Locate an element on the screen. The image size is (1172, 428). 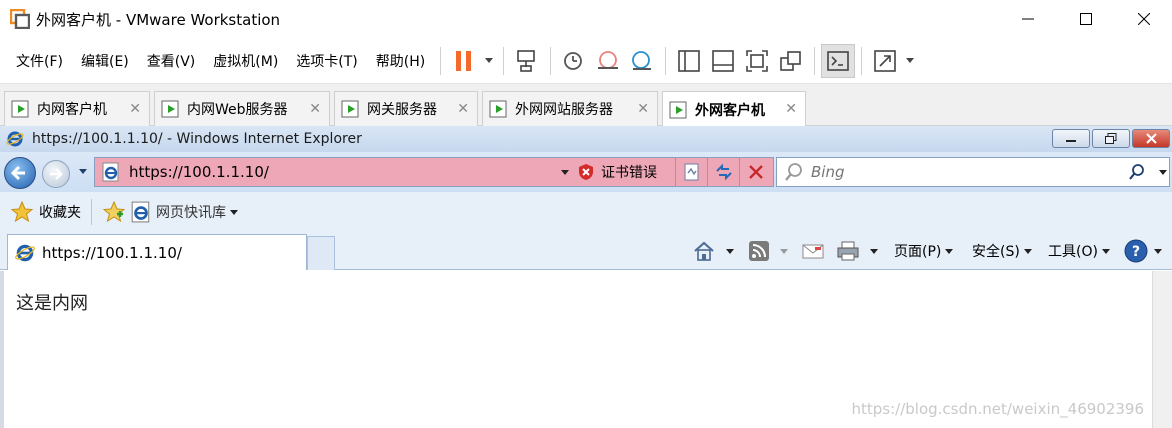
maximize-icon is located at coordinates (1086, 19).